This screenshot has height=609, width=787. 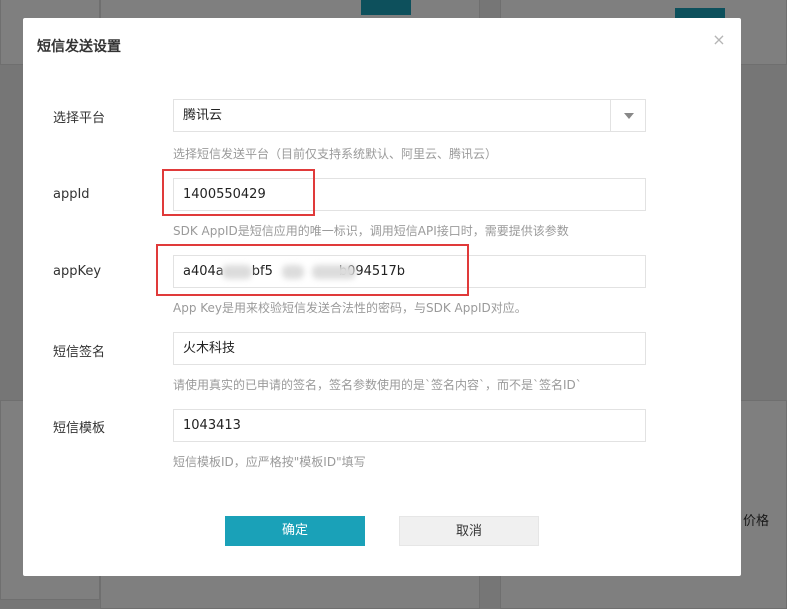 I want to click on appkey-label: appKey, so click(x=77, y=271).